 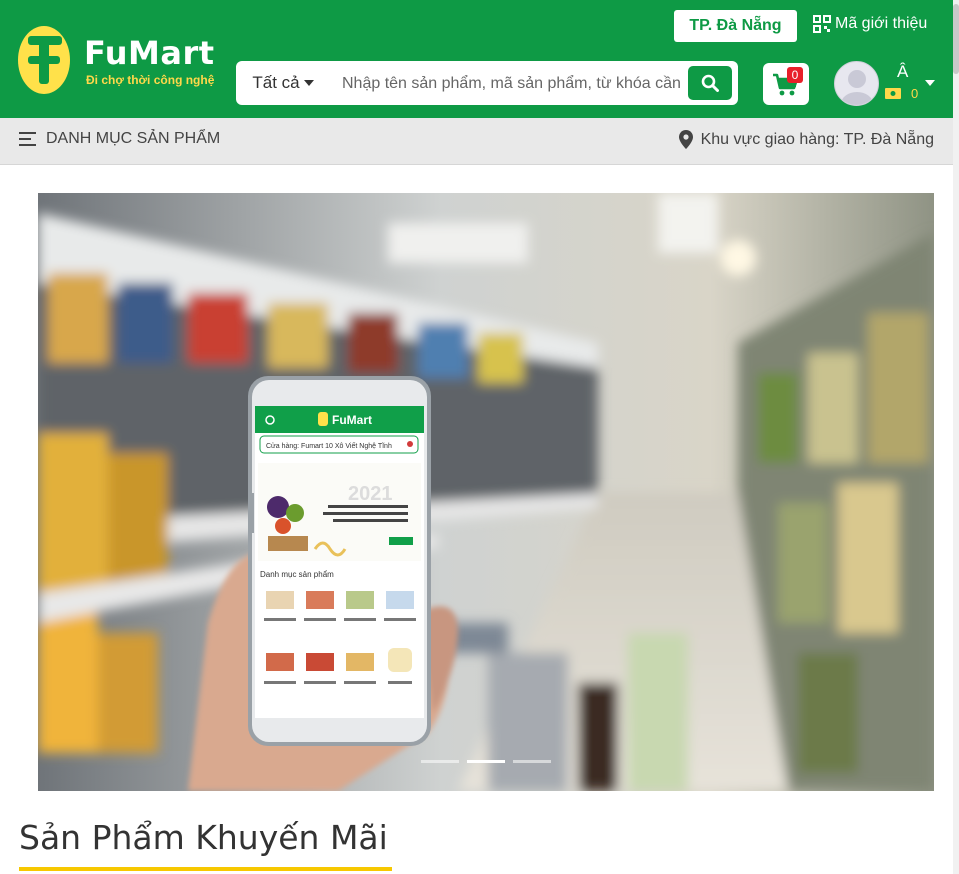 I want to click on cart-count-badge: 0, so click(x=795, y=75).